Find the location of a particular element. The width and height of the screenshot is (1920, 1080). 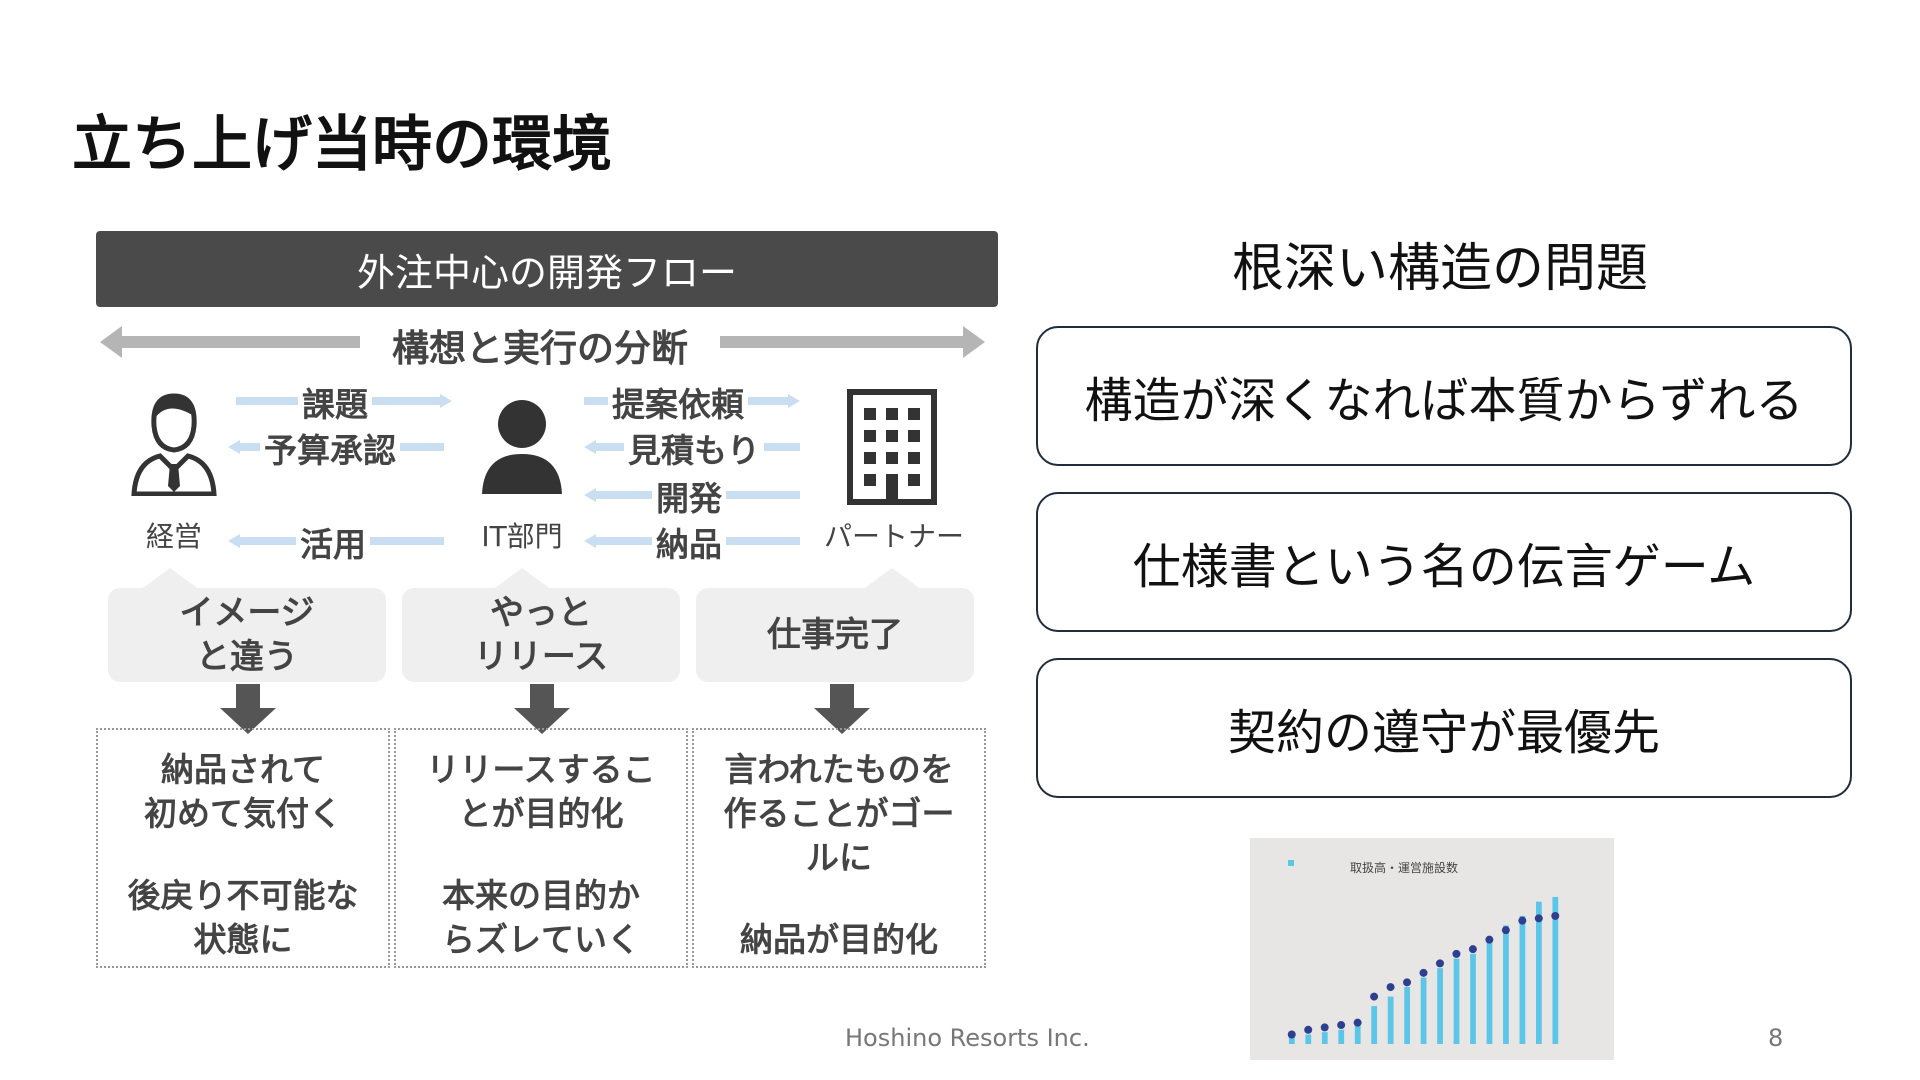

actor-label-partner: パートナー is located at coordinates (893, 536).